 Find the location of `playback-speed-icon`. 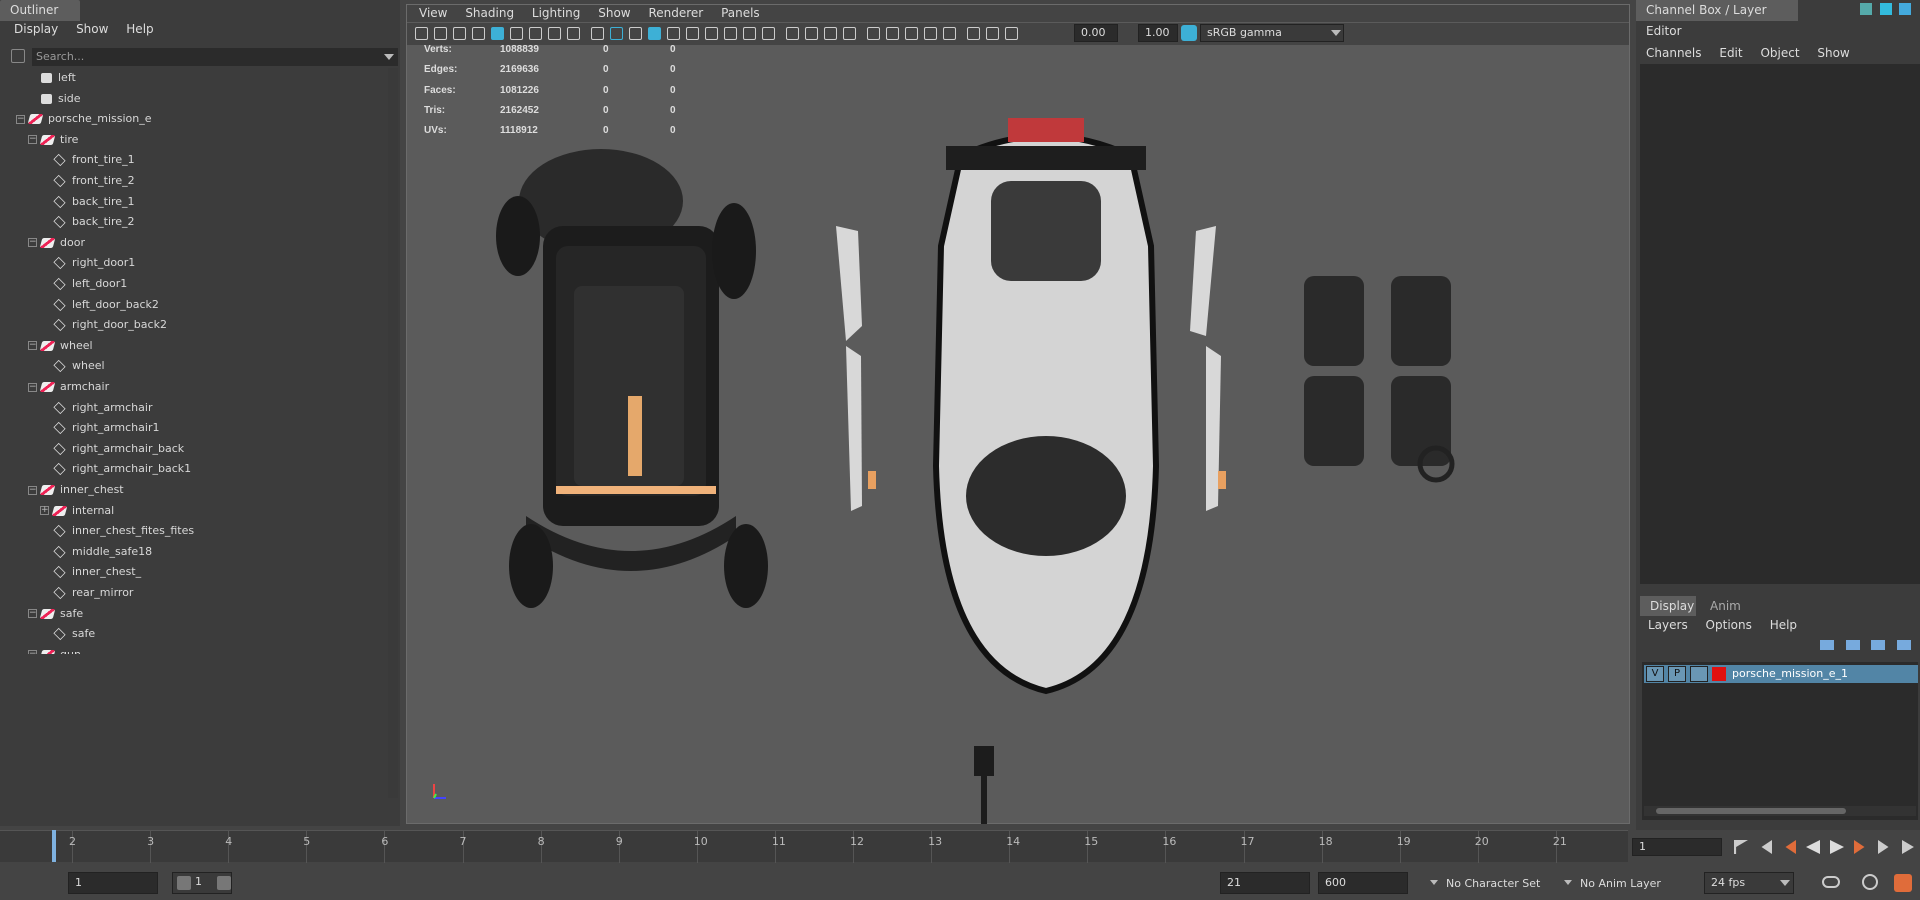

playback-speed-icon is located at coordinates (1903, 883).